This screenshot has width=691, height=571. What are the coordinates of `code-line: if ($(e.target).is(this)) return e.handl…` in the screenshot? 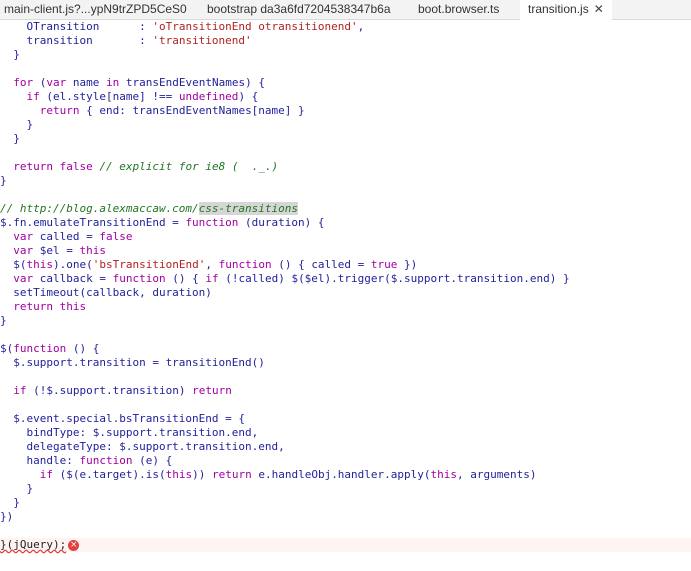 It's located at (288, 474).